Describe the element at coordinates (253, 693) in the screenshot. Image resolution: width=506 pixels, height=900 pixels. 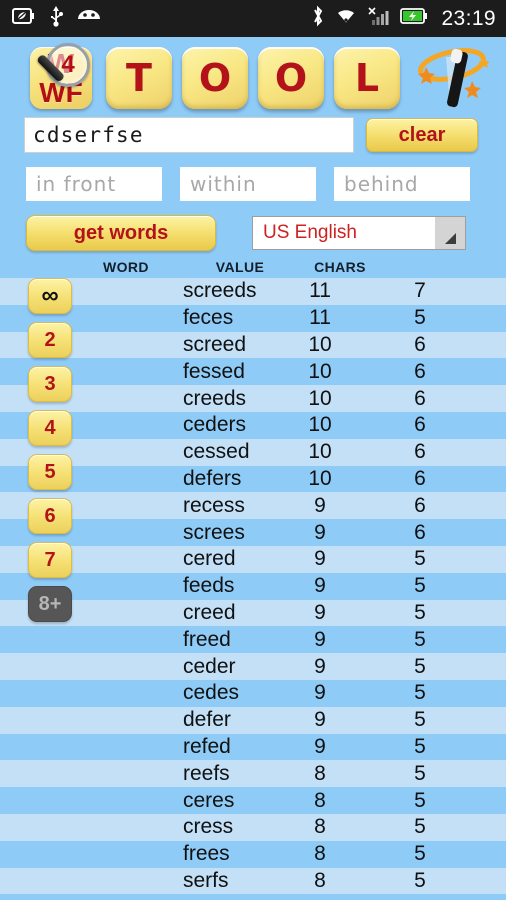
I see `table-row: cedes 9 5` at that location.